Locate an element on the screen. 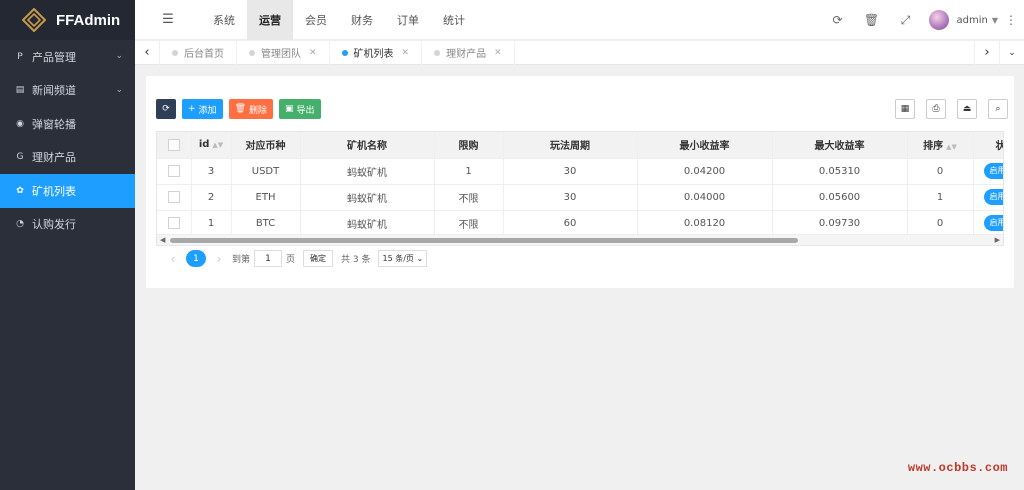 Image resolution: width=1024 pixels, height=490 pixels. top-header: ☰ 系统 运营 会员 财务 订单 统计 ⟳ 🗑 ⤢ admin ▼ ⋮ is located at coordinates (579, 20).